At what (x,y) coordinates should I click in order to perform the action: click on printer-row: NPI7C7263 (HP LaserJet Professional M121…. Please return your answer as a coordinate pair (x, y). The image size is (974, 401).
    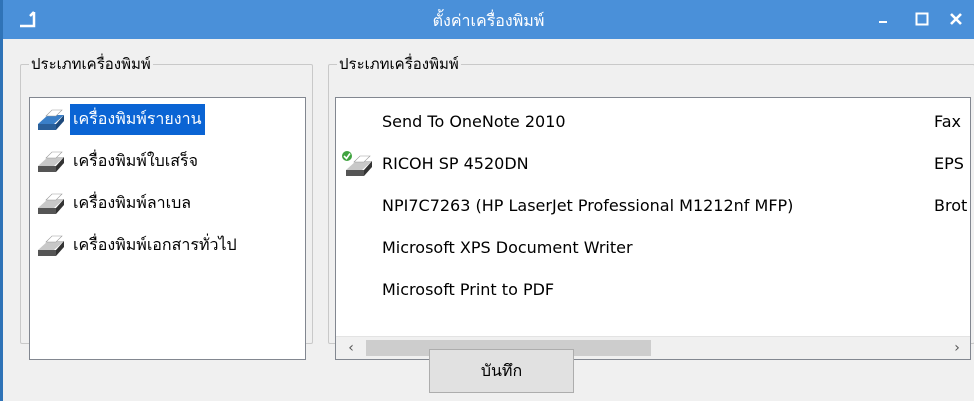
    Looking at the image, I should click on (653, 206).